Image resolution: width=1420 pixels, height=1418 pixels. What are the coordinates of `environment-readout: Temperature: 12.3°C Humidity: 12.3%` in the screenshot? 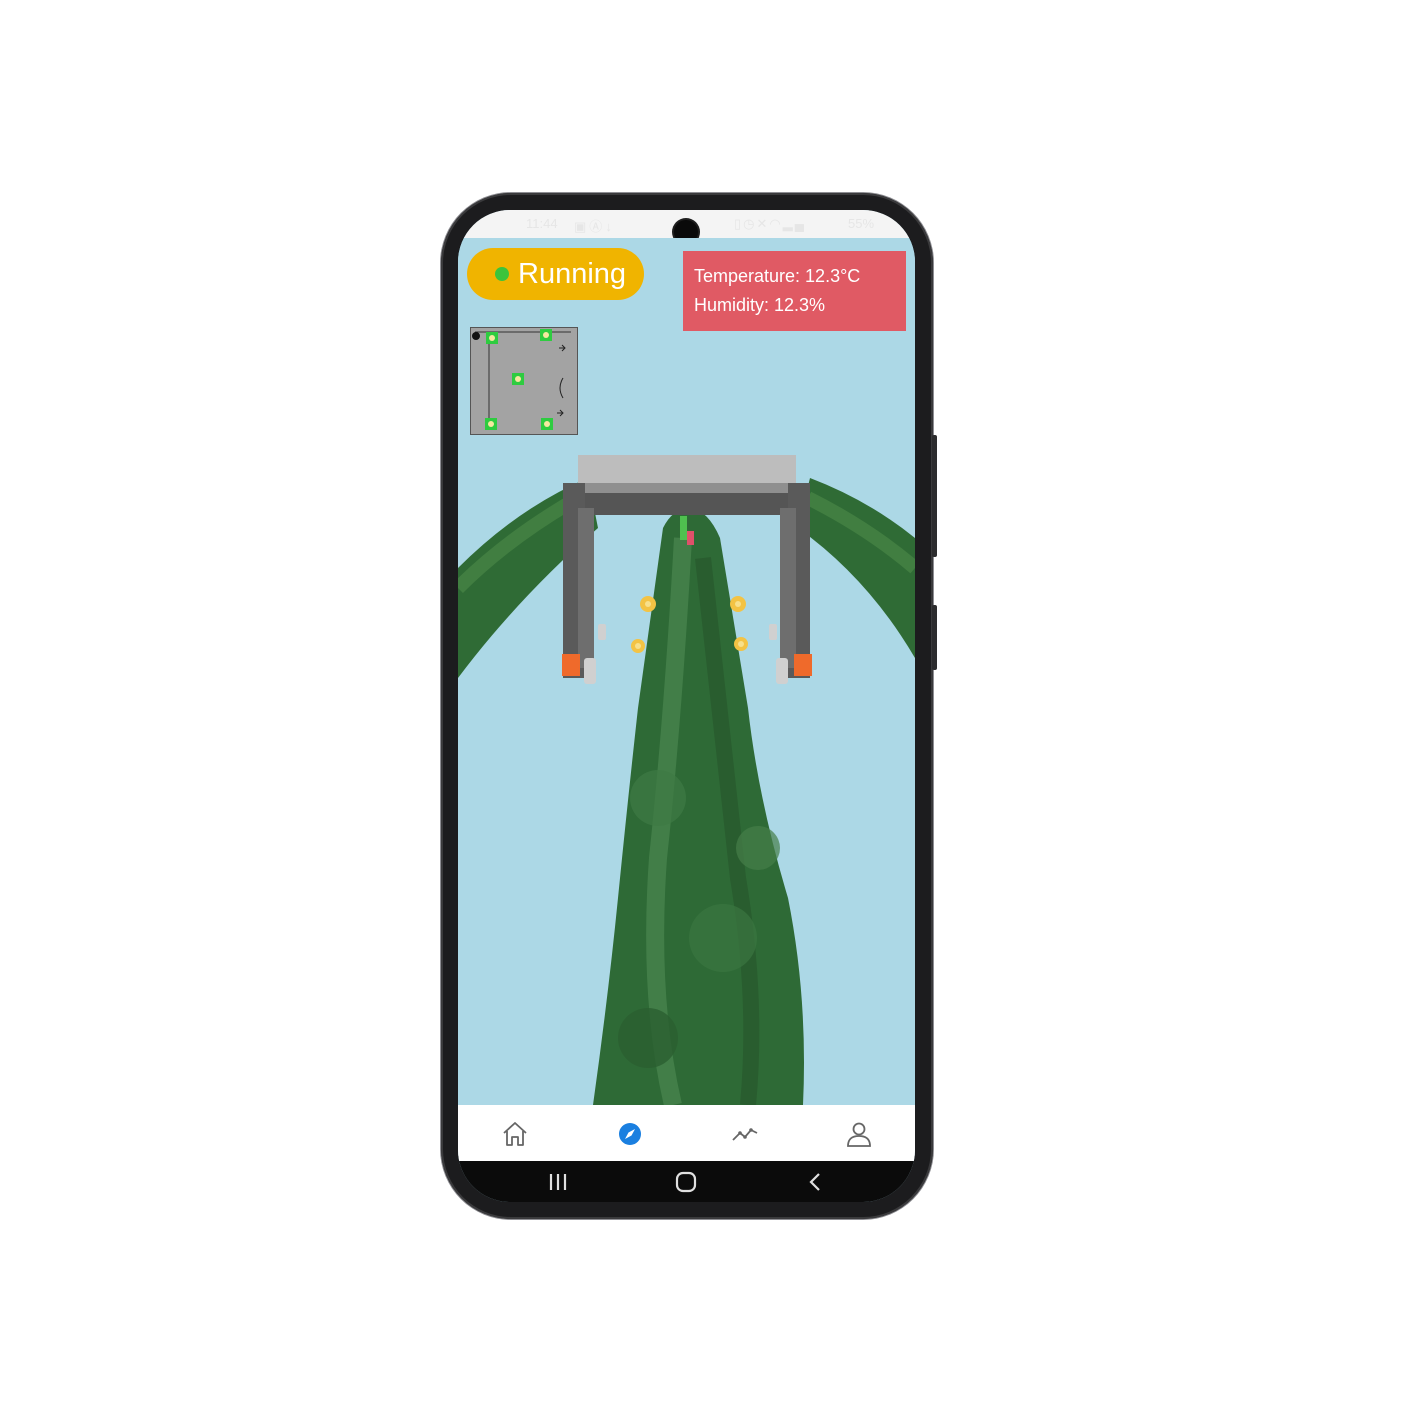 It's located at (794, 291).